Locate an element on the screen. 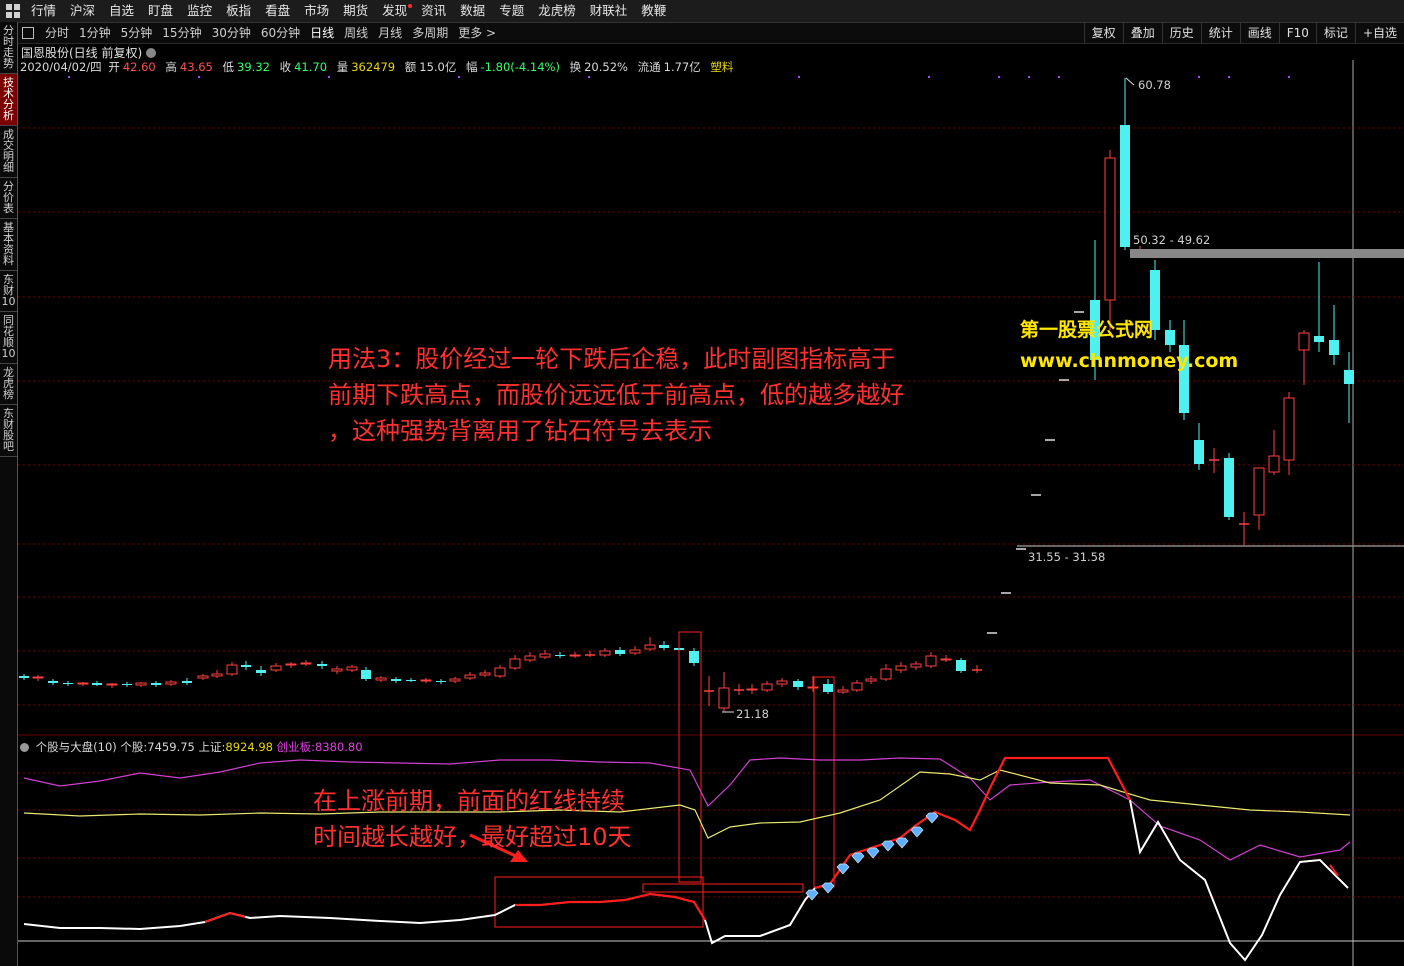 Image resolution: width=1404 pixels, height=966 pixels. red-line-note: 在上涨前期，前面的红线持续 时间越长越好，最好超过10天 is located at coordinates (472, 819).